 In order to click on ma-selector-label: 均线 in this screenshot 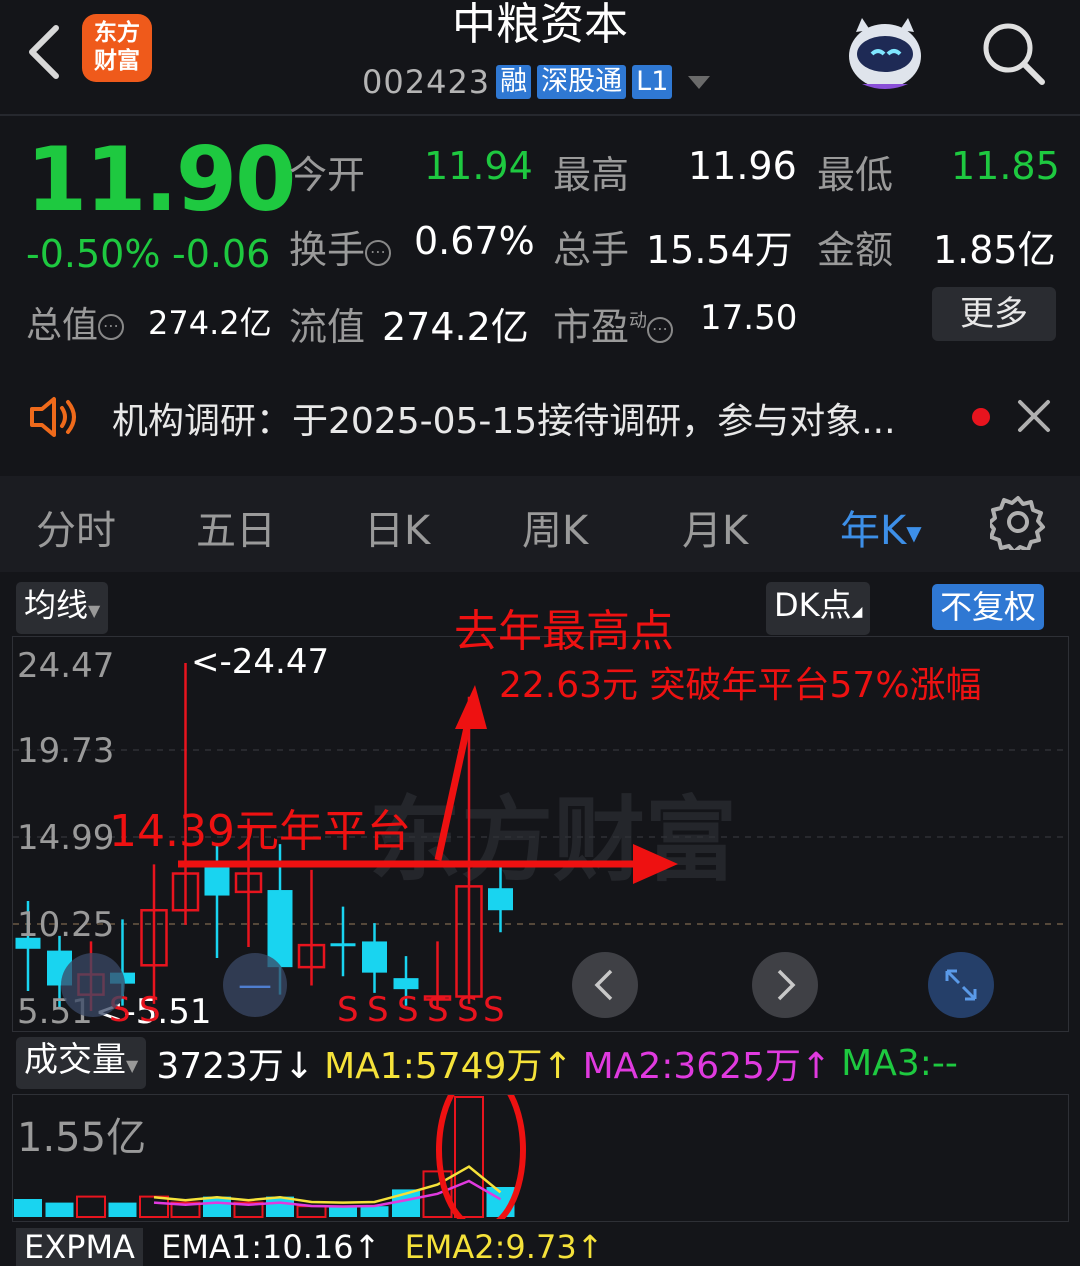, I will do `click(56, 605)`.